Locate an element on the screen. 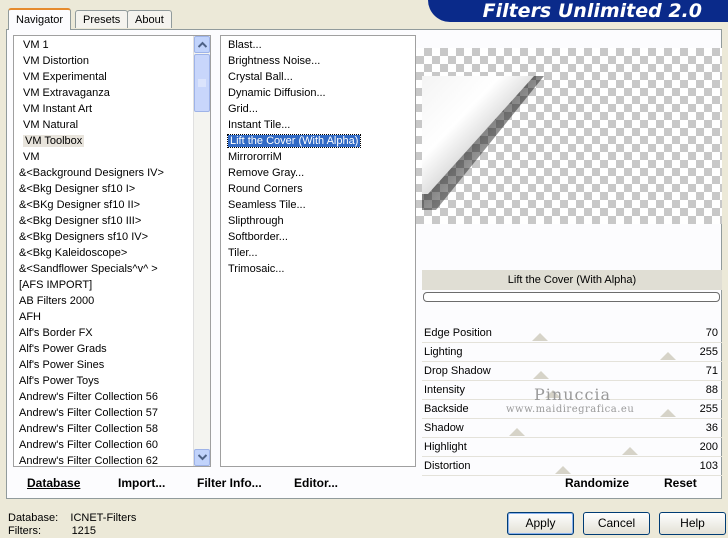 This screenshot has height=538, width=728. param-name: Drop Shadow is located at coordinates (457, 371).